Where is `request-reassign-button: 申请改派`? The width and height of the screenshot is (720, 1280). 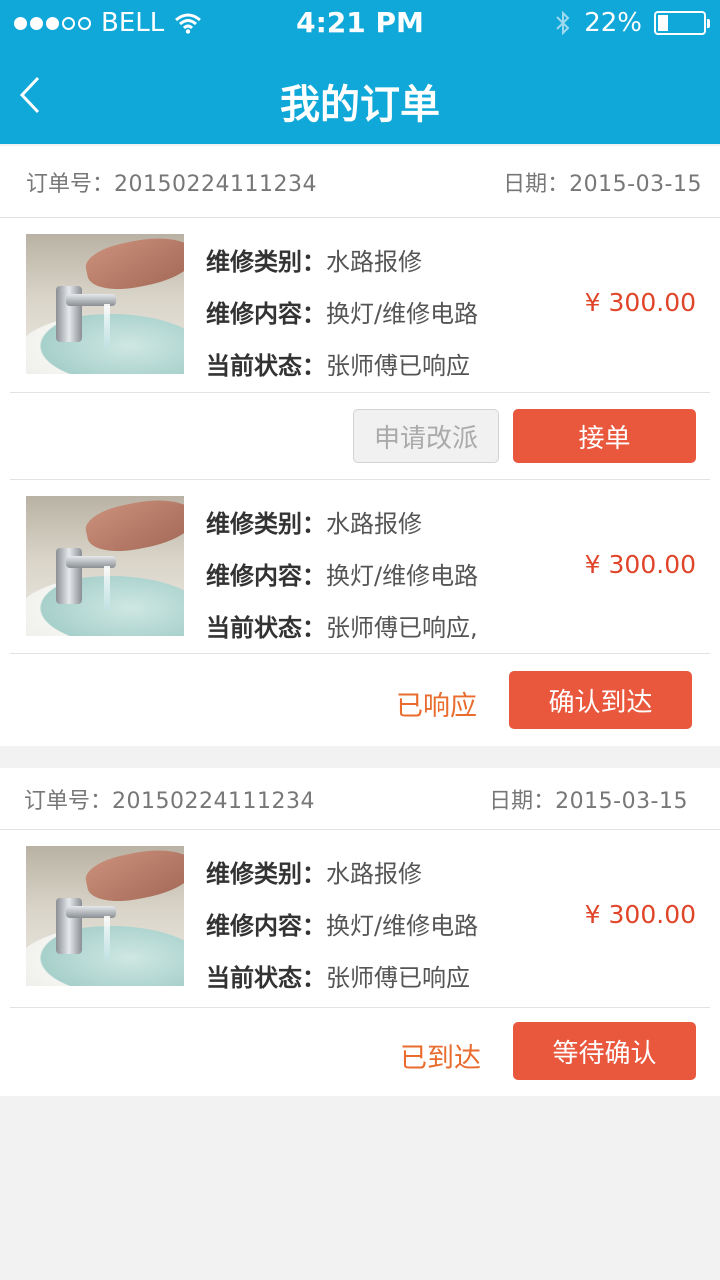
request-reassign-button: 申请改派 is located at coordinates (426, 436).